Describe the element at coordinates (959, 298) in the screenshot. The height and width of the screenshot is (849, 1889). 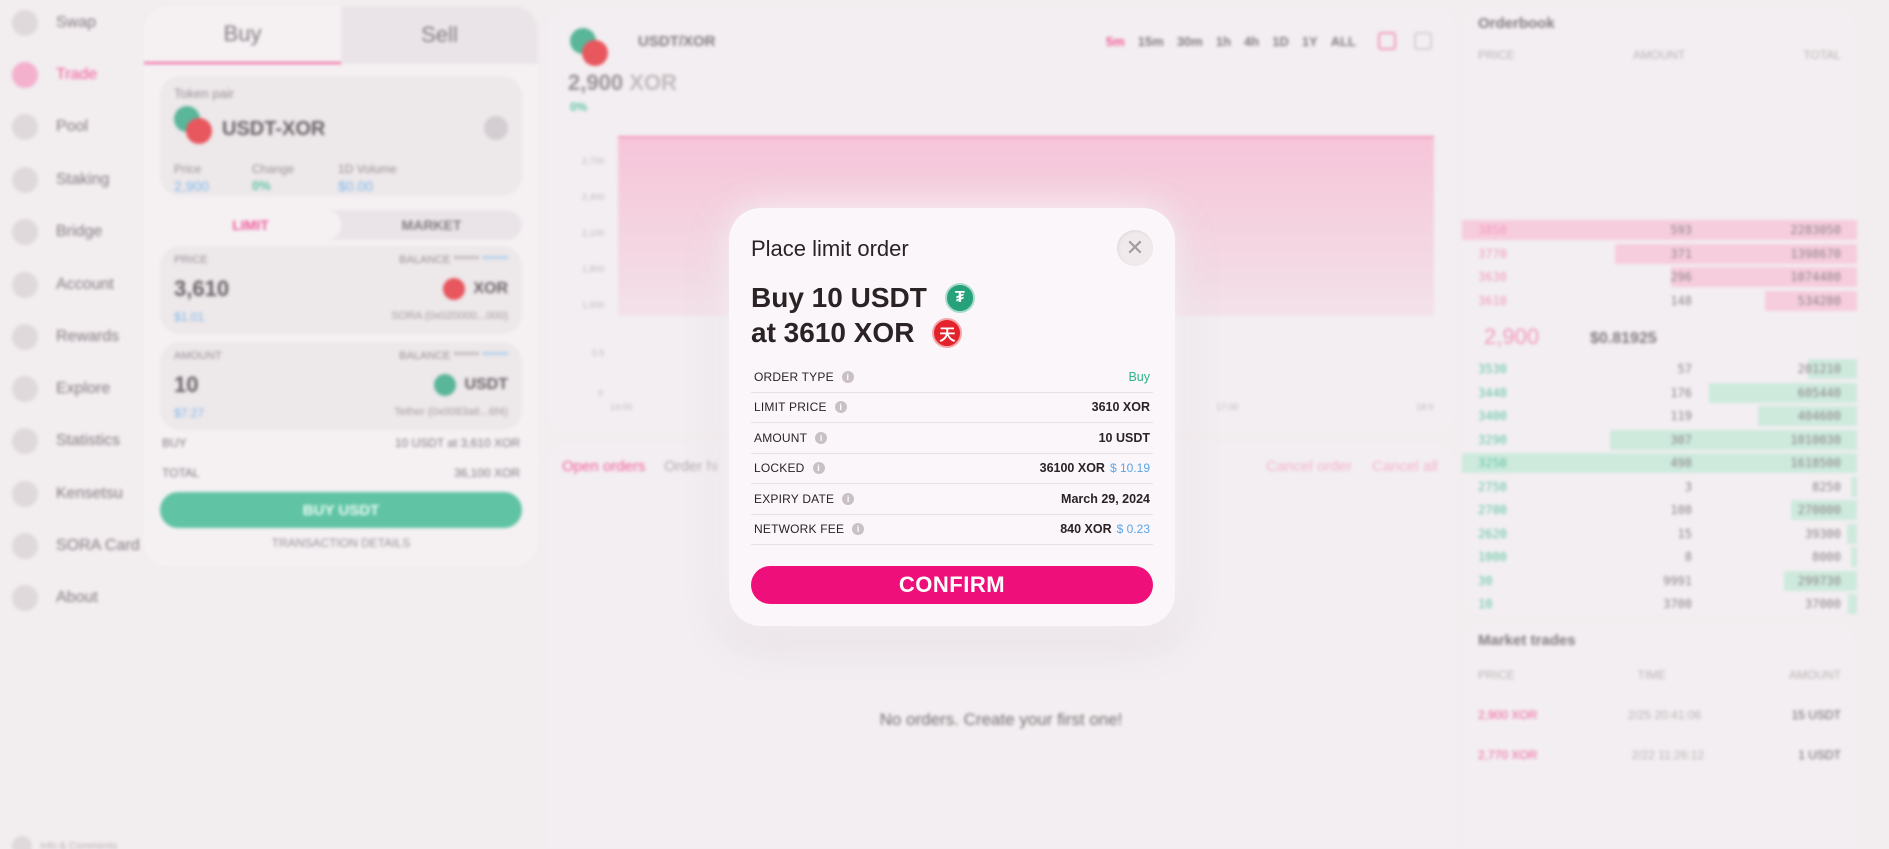
I see `usdt-icon: ₮` at that location.